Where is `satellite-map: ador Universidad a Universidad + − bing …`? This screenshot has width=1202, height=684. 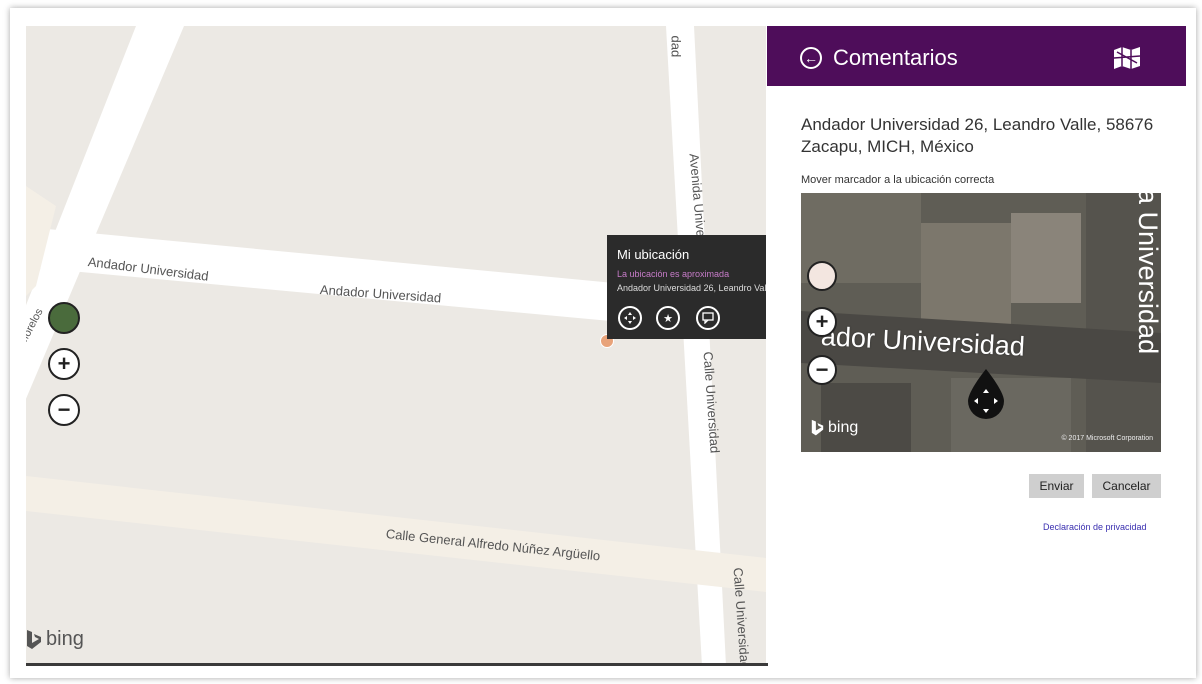 satellite-map: ador Universidad a Universidad + − bing … is located at coordinates (981, 322).